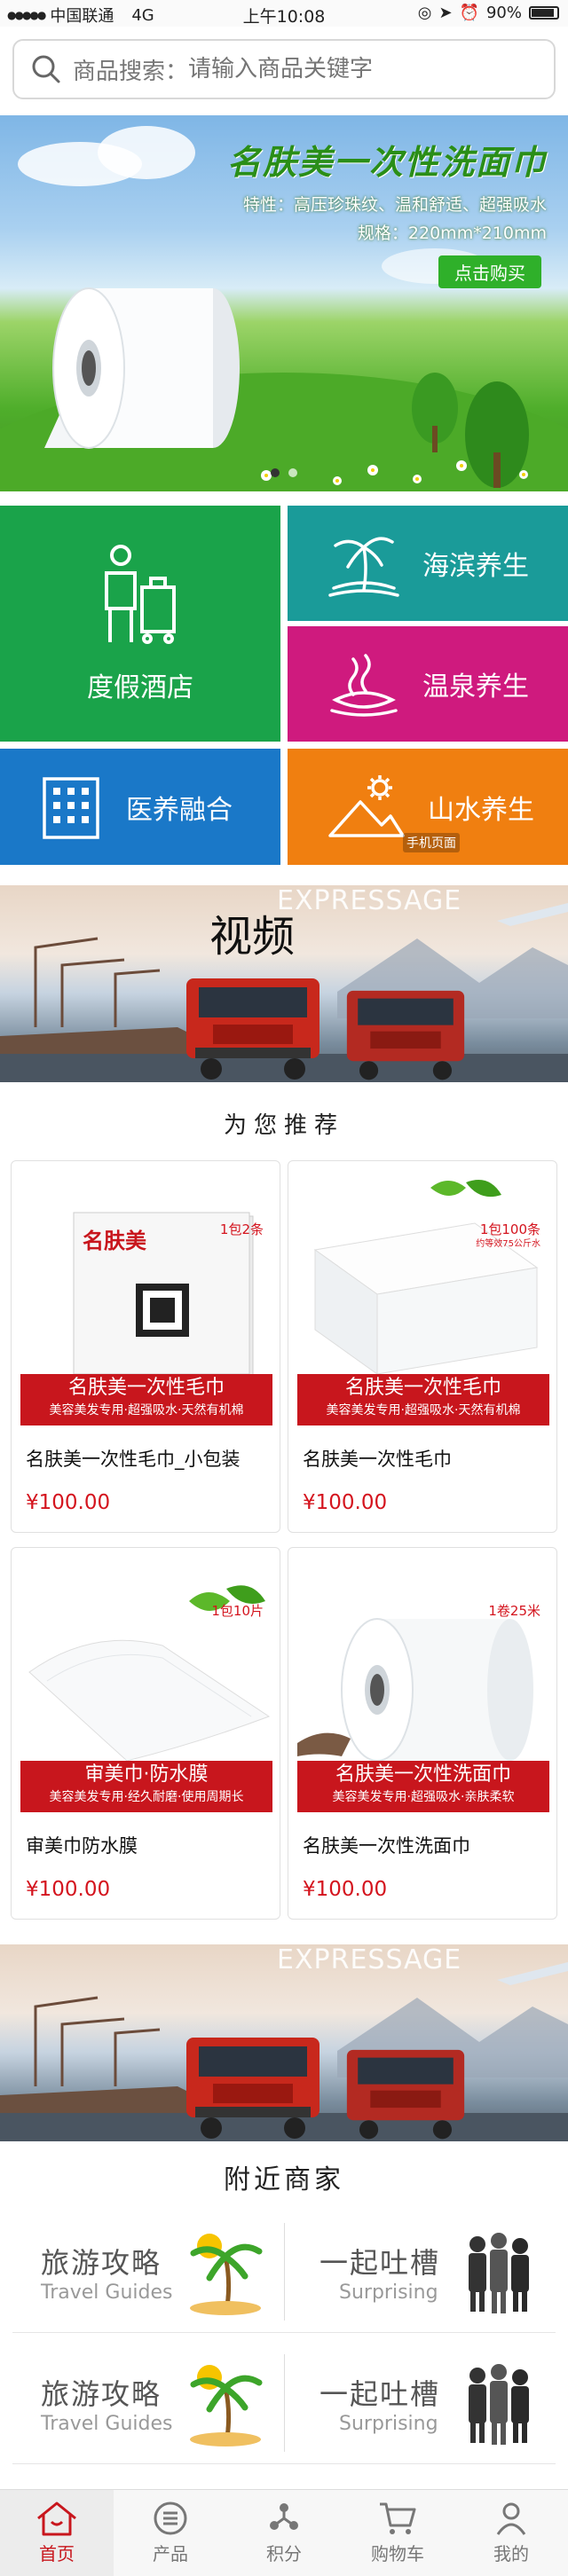 The image size is (568, 2576). Describe the element at coordinates (445, 13) in the screenshot. I see `location-icon: ➤` at that location.